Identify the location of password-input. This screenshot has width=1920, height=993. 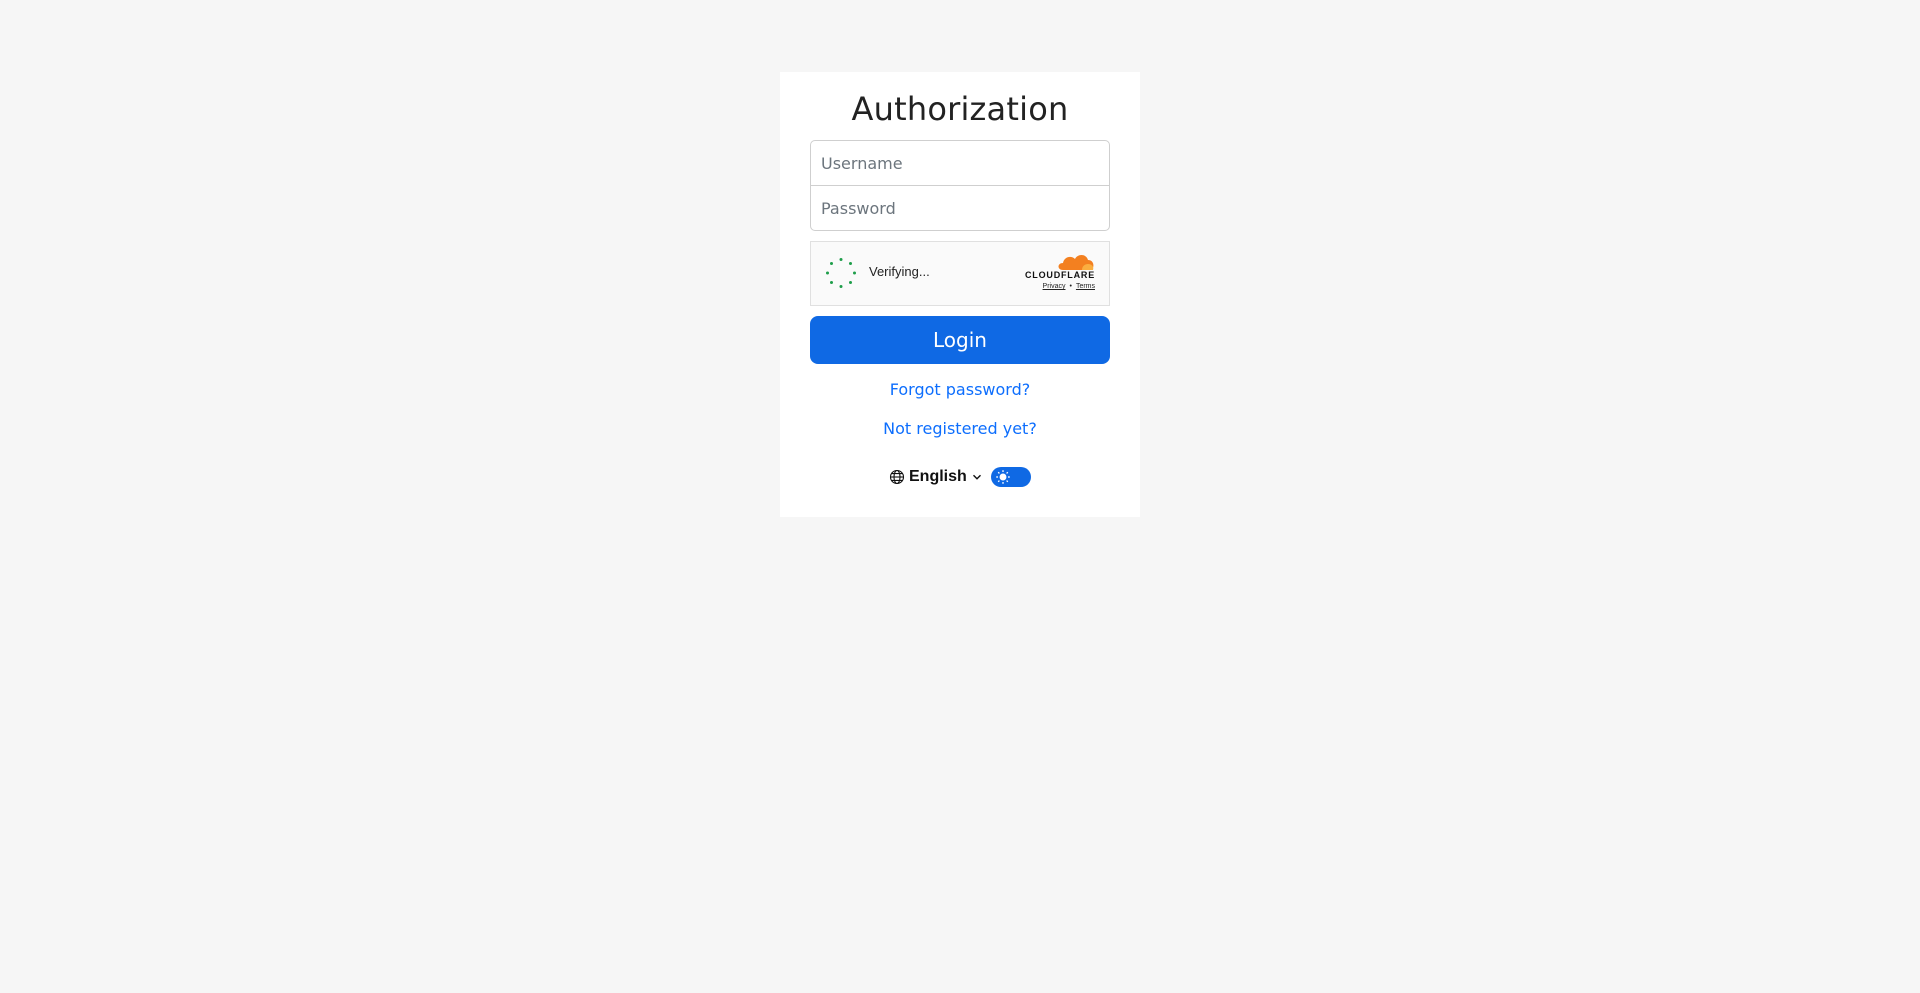
(960, 208).